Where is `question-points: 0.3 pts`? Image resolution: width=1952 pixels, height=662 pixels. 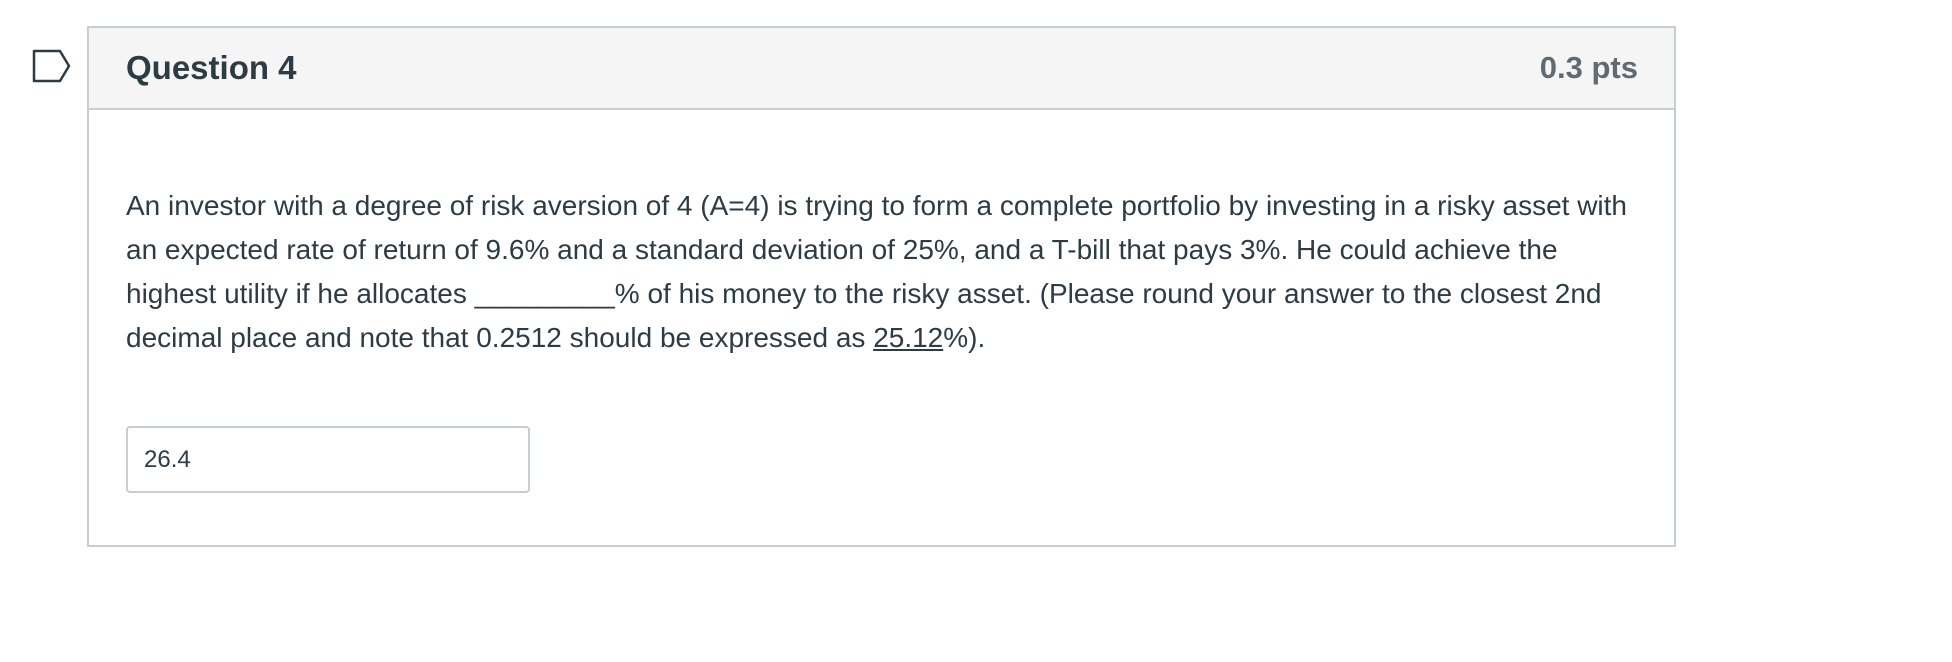
question-points: 0.3 pts is located at coordinates (1588, 67).